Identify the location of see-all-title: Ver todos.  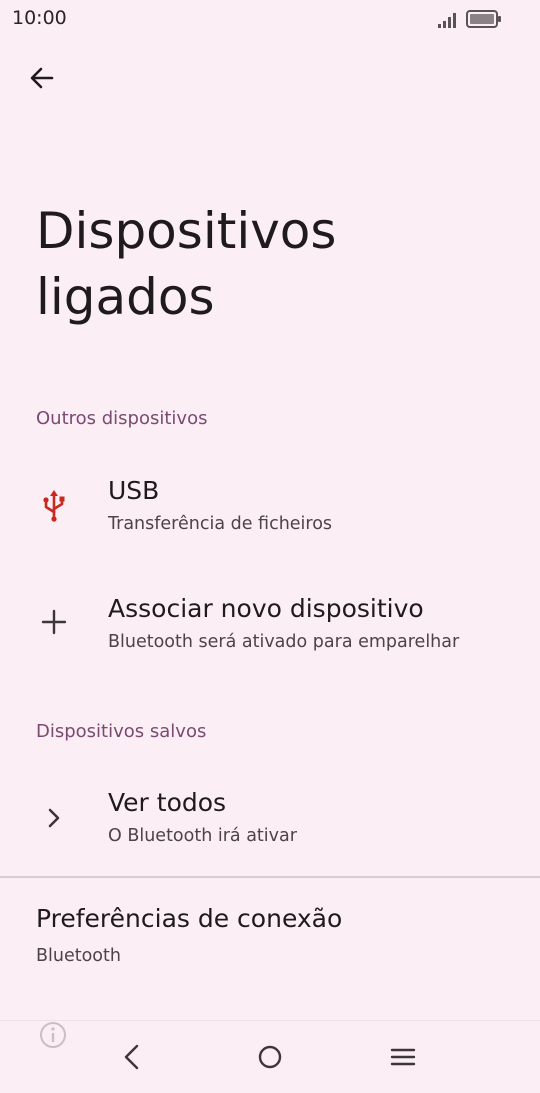
(167, 802).